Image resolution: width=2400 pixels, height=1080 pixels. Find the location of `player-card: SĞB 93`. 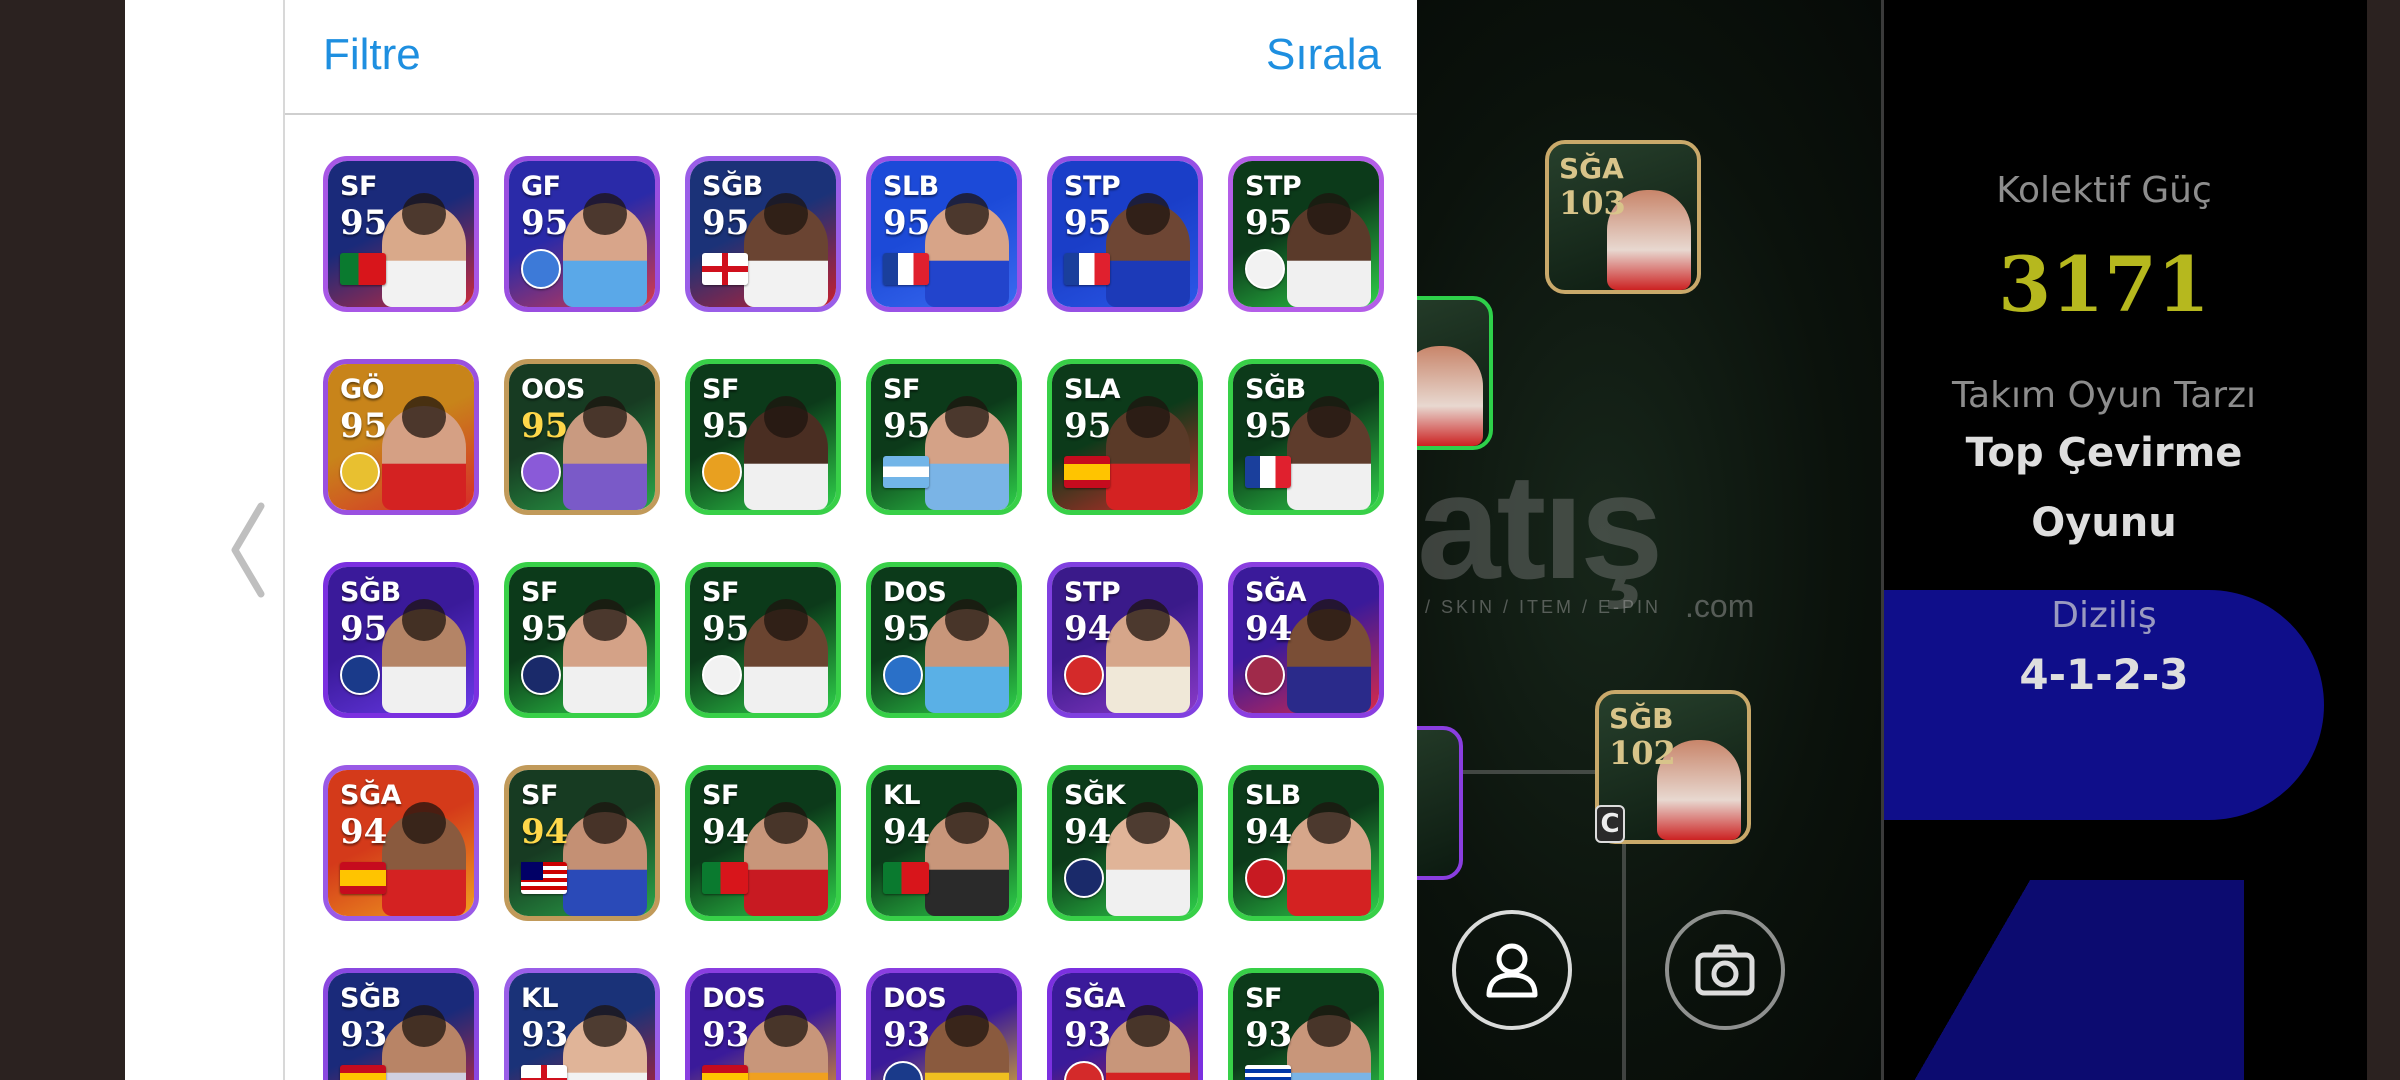

player-card: SĞB 93 is located at coordinates (401, 1024).